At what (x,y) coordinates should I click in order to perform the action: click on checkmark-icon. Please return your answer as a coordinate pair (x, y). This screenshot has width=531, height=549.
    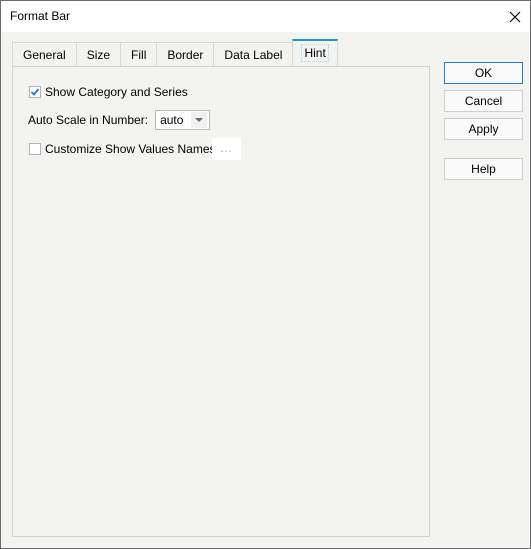
    Looking at the image, I should click on (35, 92).